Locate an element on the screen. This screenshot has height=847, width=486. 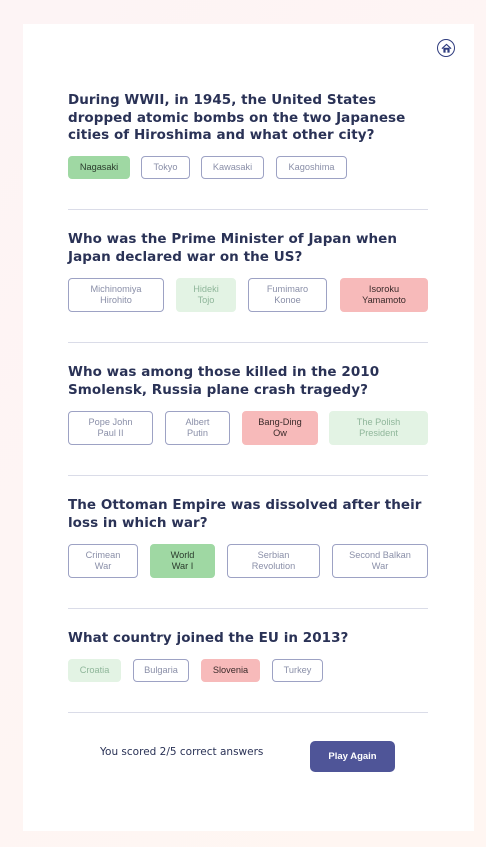
answer-option: Kagoshima is located at coordinates (311, 167).